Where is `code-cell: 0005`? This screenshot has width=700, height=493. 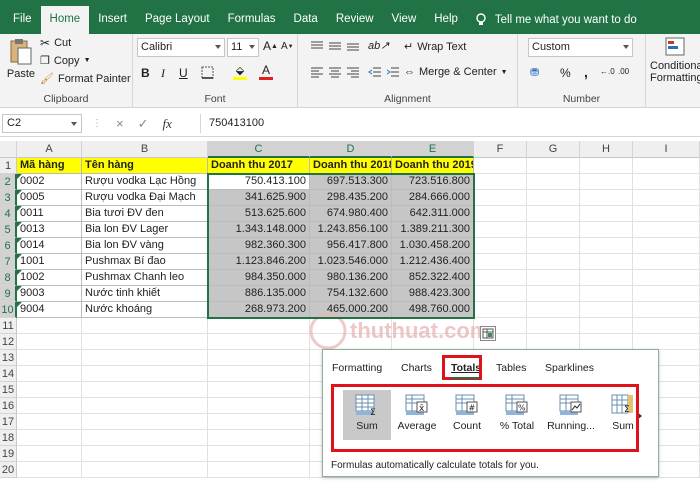
code-cell: 0005 is located at coordinates (49, 198).